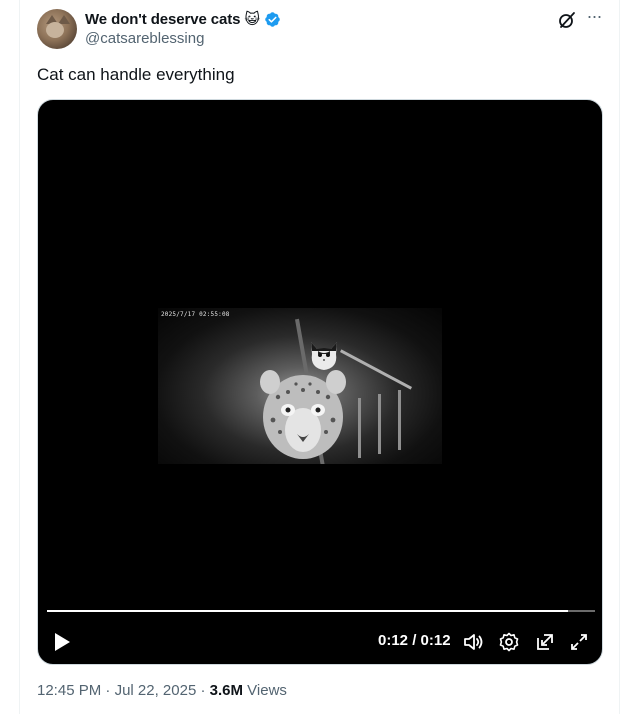  What do you see at coordinates (303, 414) in the screenshot?
I see `leopard-figure` at bounding box center [303, 414].